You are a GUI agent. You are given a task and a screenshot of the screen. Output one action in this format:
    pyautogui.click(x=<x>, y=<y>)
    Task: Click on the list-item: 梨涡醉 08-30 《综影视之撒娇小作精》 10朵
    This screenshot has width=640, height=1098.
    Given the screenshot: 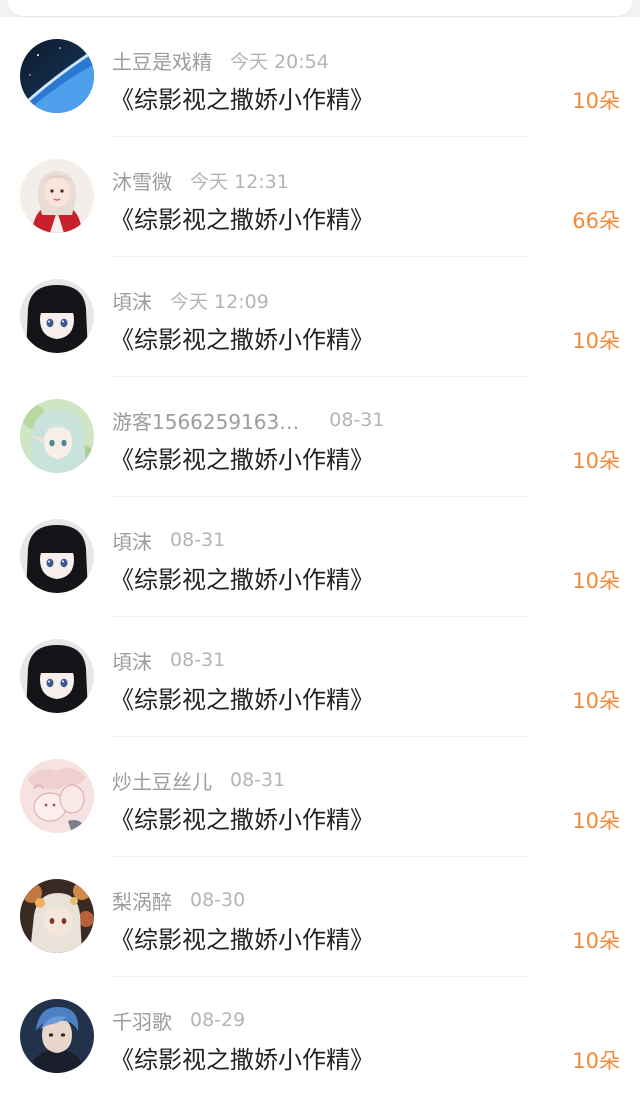 What is the action you would take?
    pyautogui.click(x=320, y=917)
    